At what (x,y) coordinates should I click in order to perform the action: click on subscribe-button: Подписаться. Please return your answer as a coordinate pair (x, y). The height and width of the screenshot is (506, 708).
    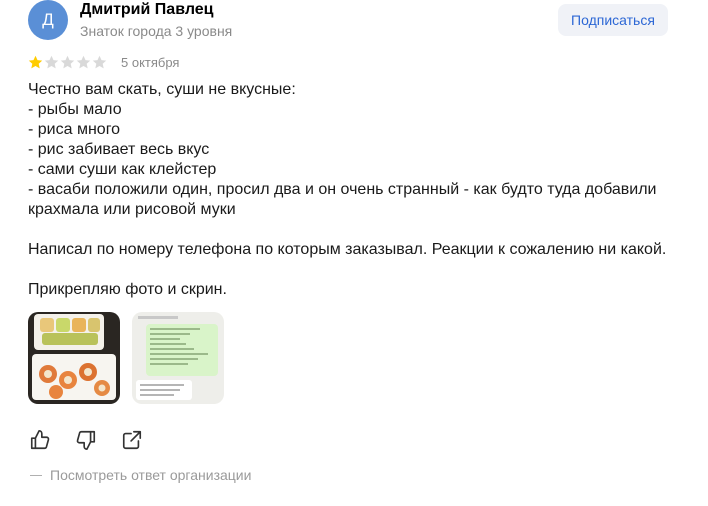
    Looking at the image, I should click on (613, 20).